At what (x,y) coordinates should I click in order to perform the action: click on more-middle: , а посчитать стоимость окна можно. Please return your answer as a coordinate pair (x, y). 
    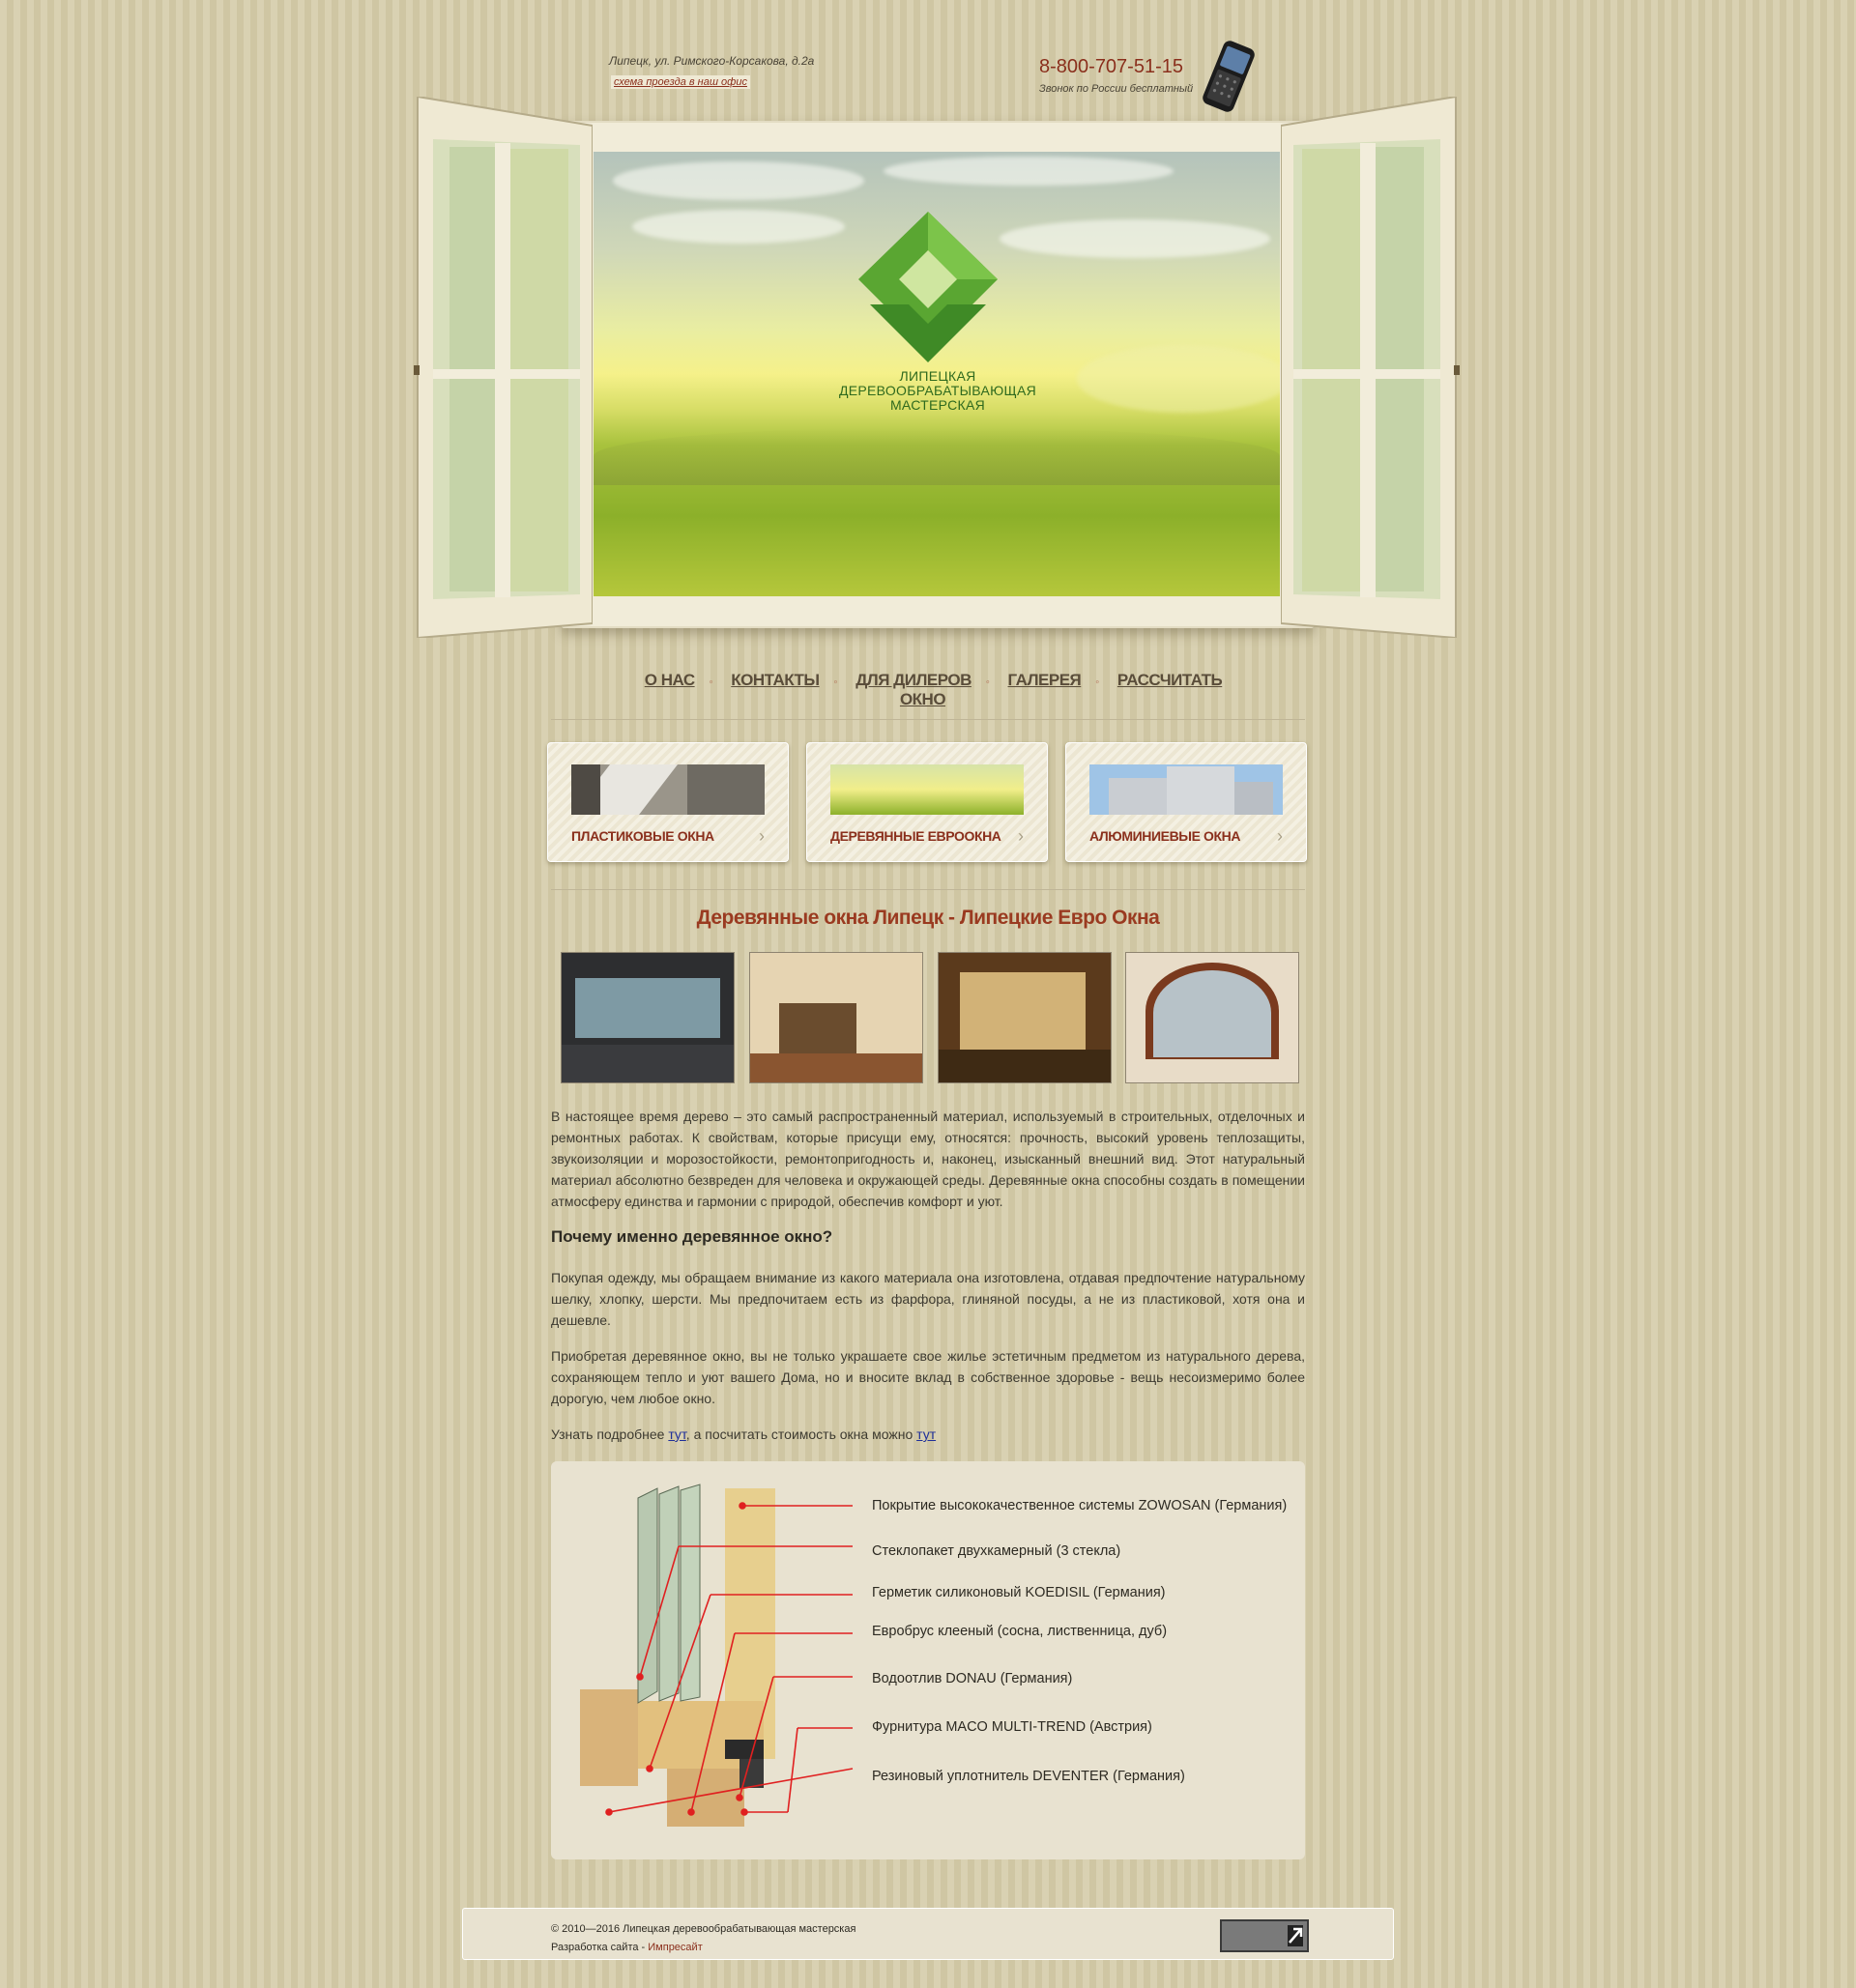
    Looking at the image, I should click on (801, 1434).